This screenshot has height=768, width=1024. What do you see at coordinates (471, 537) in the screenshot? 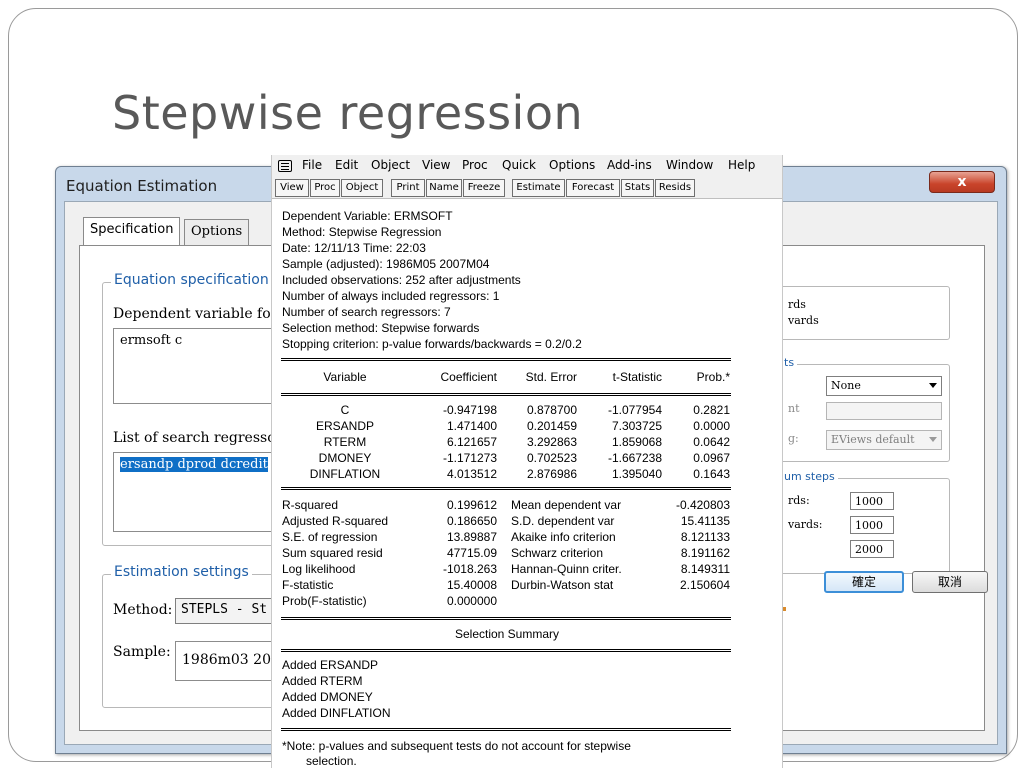
I see `stat-value: 13.89887` at bounding box center [471, 537].